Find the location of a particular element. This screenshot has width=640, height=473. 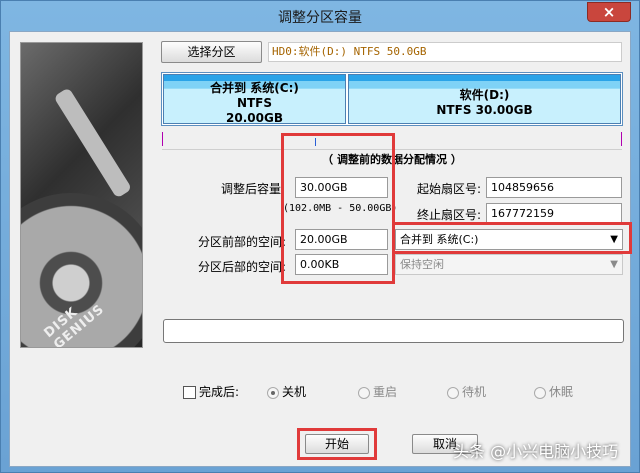

partition-d-fs-size: NTFS 30.00GB is located at coordinates (484, 110).